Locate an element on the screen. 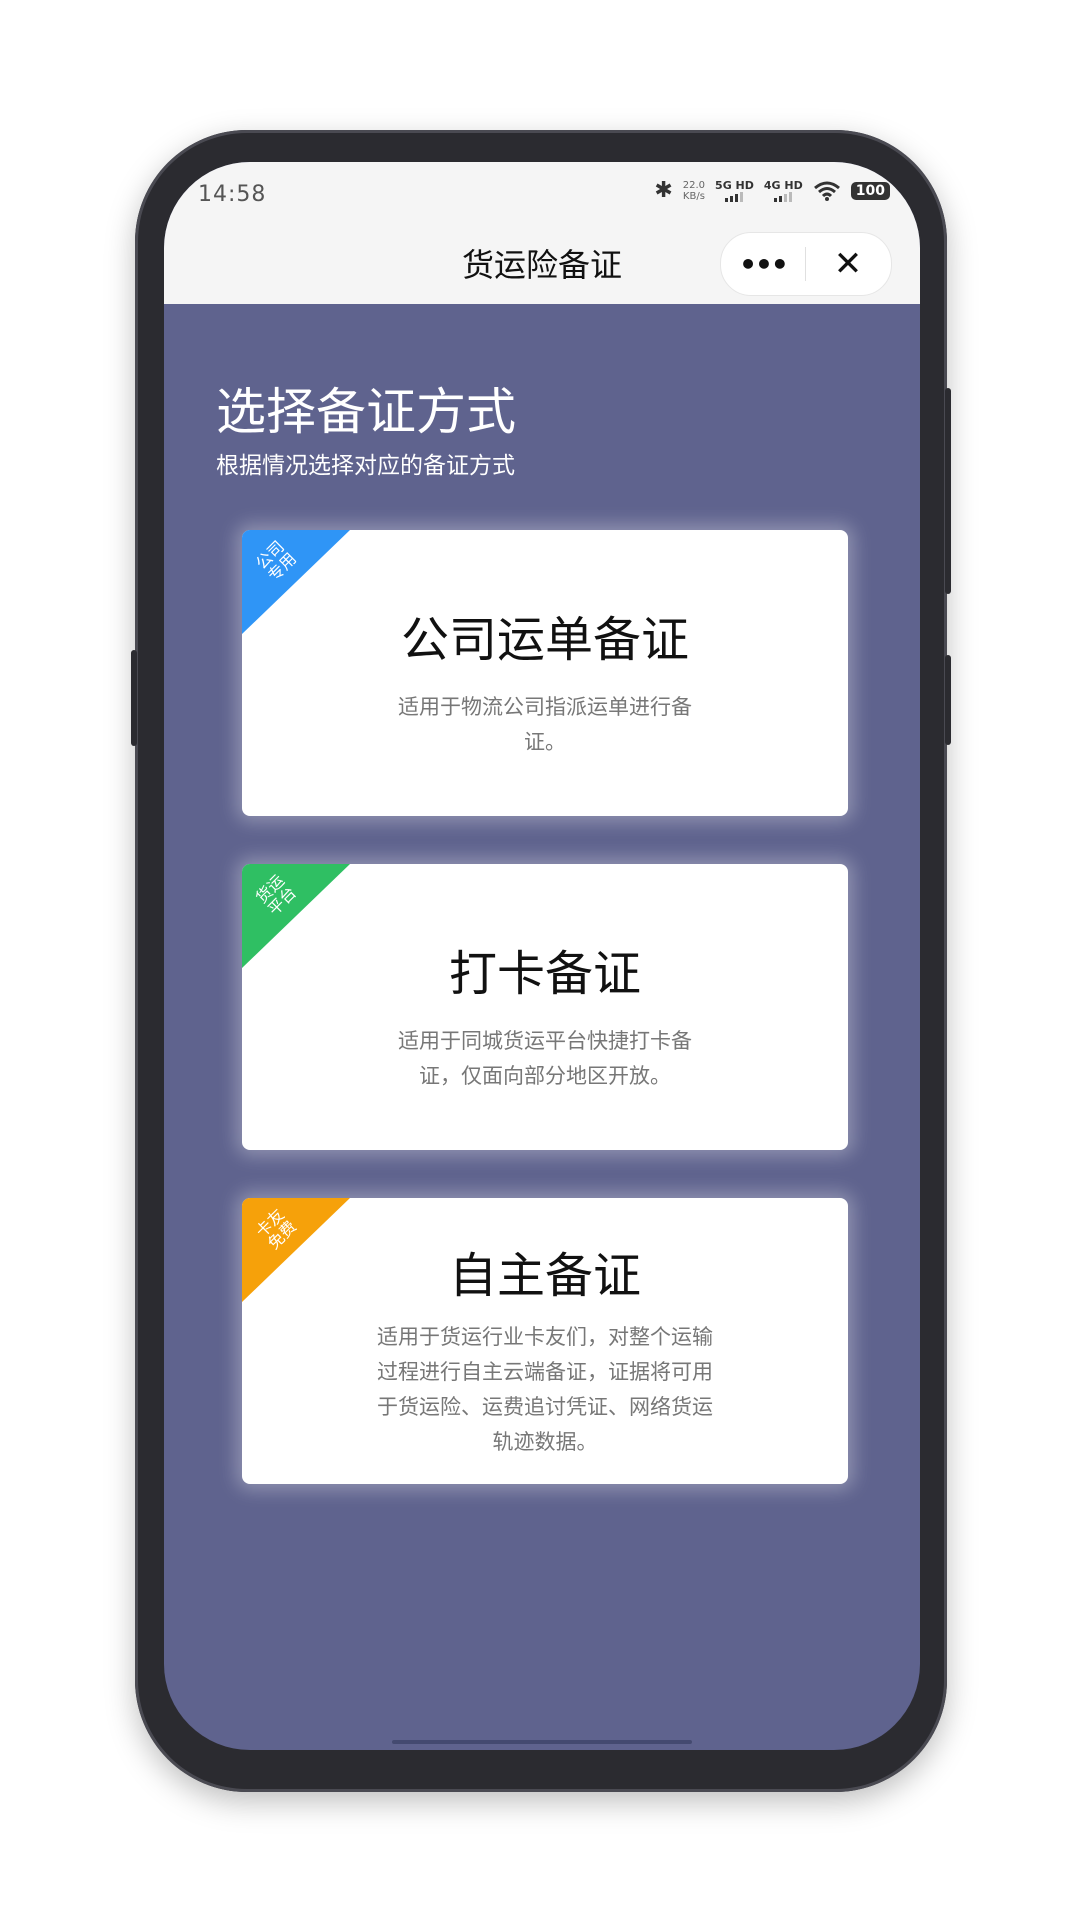 This screenshot has height=1920, width=1080. card-title: 自主备证 is located at coordinates (544, 1276).